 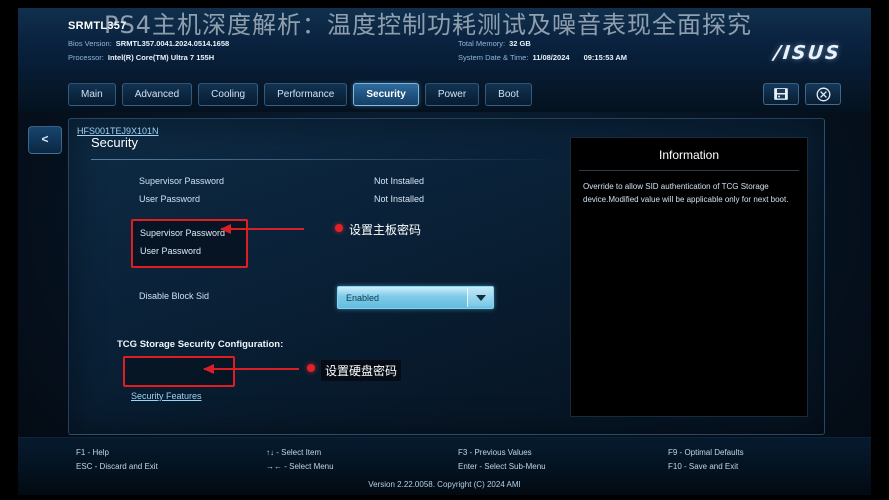 What do you see at coordinates (706, 452) in the screenshot?
I see `footer-f9-defaults: F9 - Optimal Defaults` at bounding box center [706, 452].